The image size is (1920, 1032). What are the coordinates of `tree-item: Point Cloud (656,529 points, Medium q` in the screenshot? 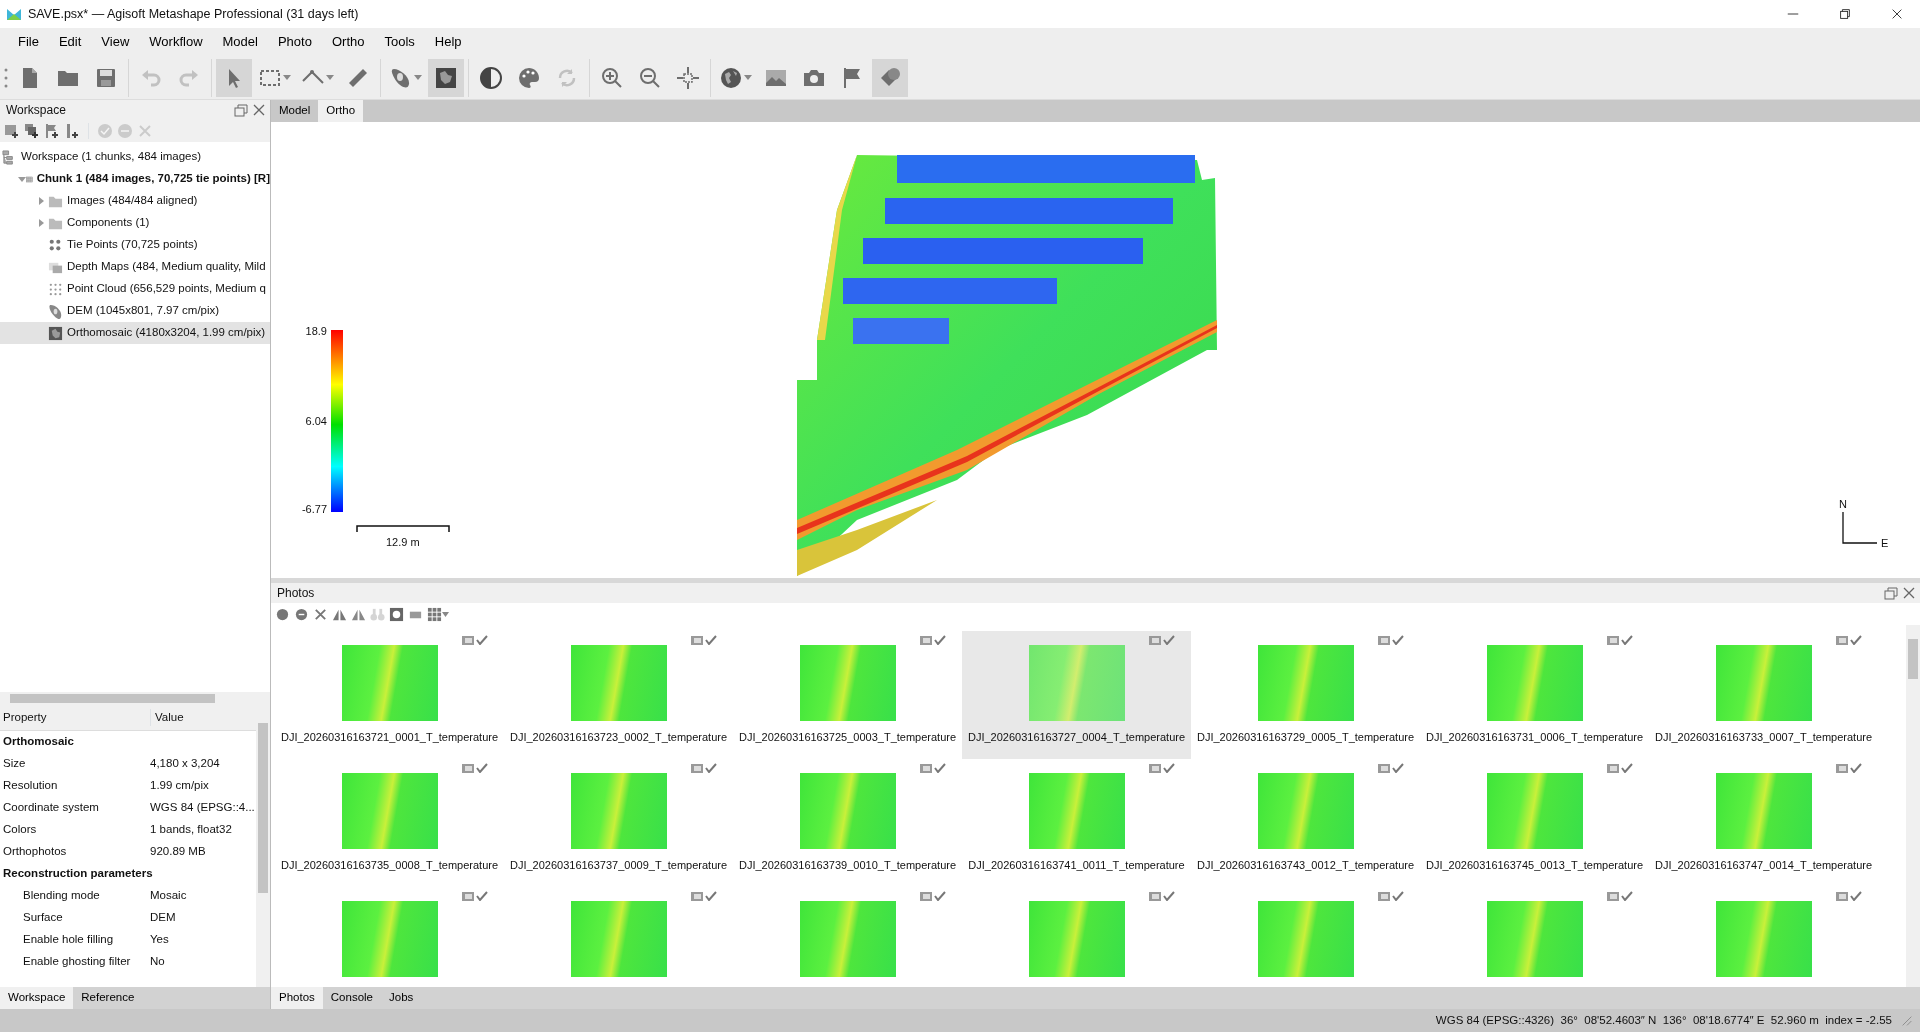 It's located at (135, 289).